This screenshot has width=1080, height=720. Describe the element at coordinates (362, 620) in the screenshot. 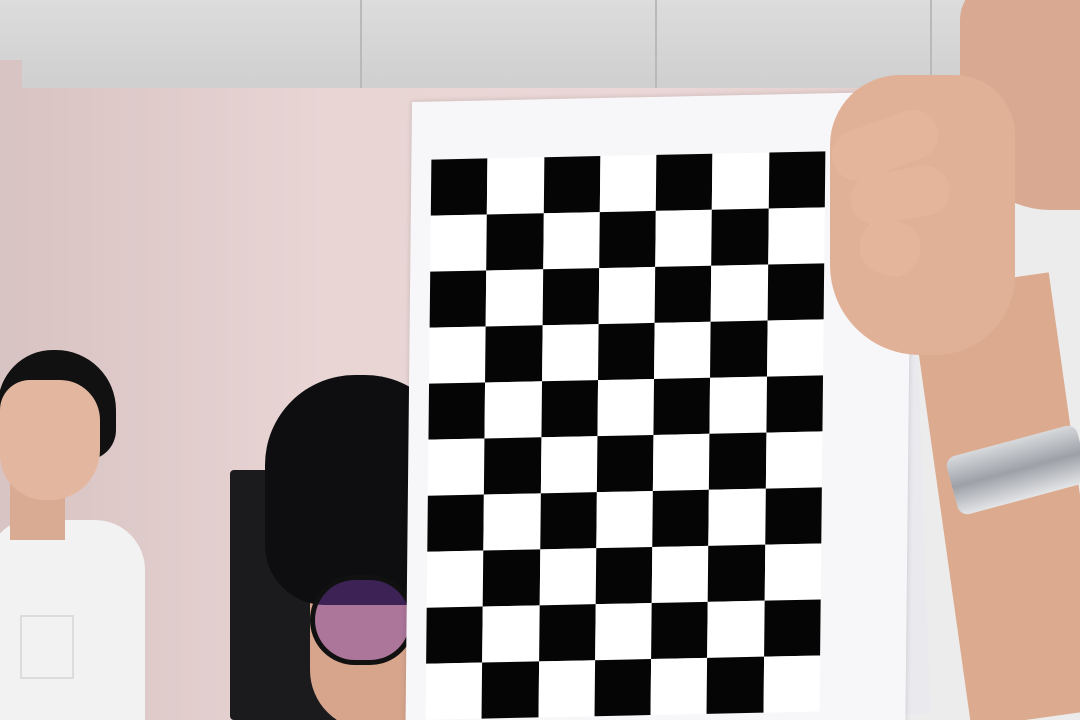

I see `glasses` at that location.